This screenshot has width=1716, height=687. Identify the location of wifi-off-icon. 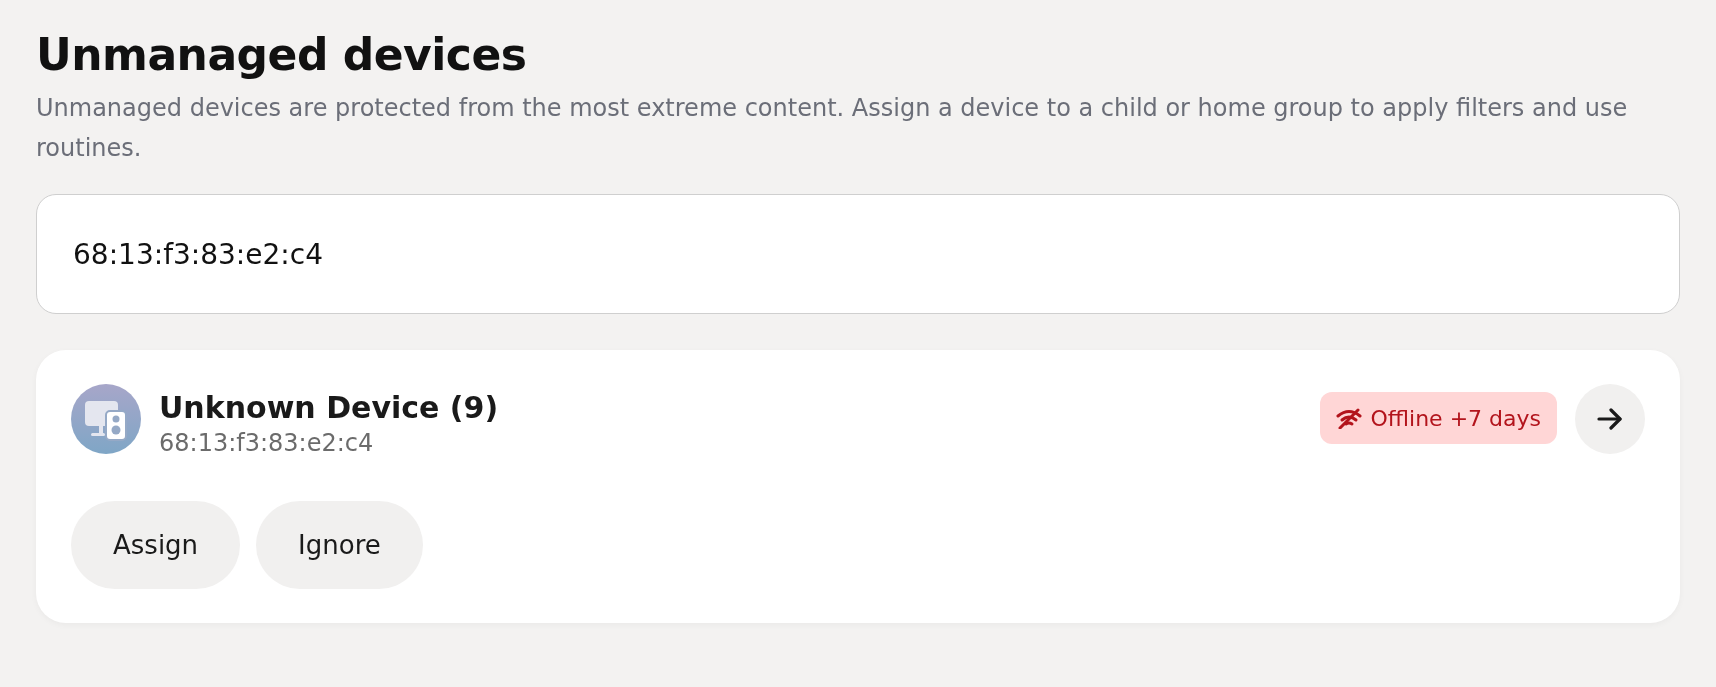
(1349, 418).